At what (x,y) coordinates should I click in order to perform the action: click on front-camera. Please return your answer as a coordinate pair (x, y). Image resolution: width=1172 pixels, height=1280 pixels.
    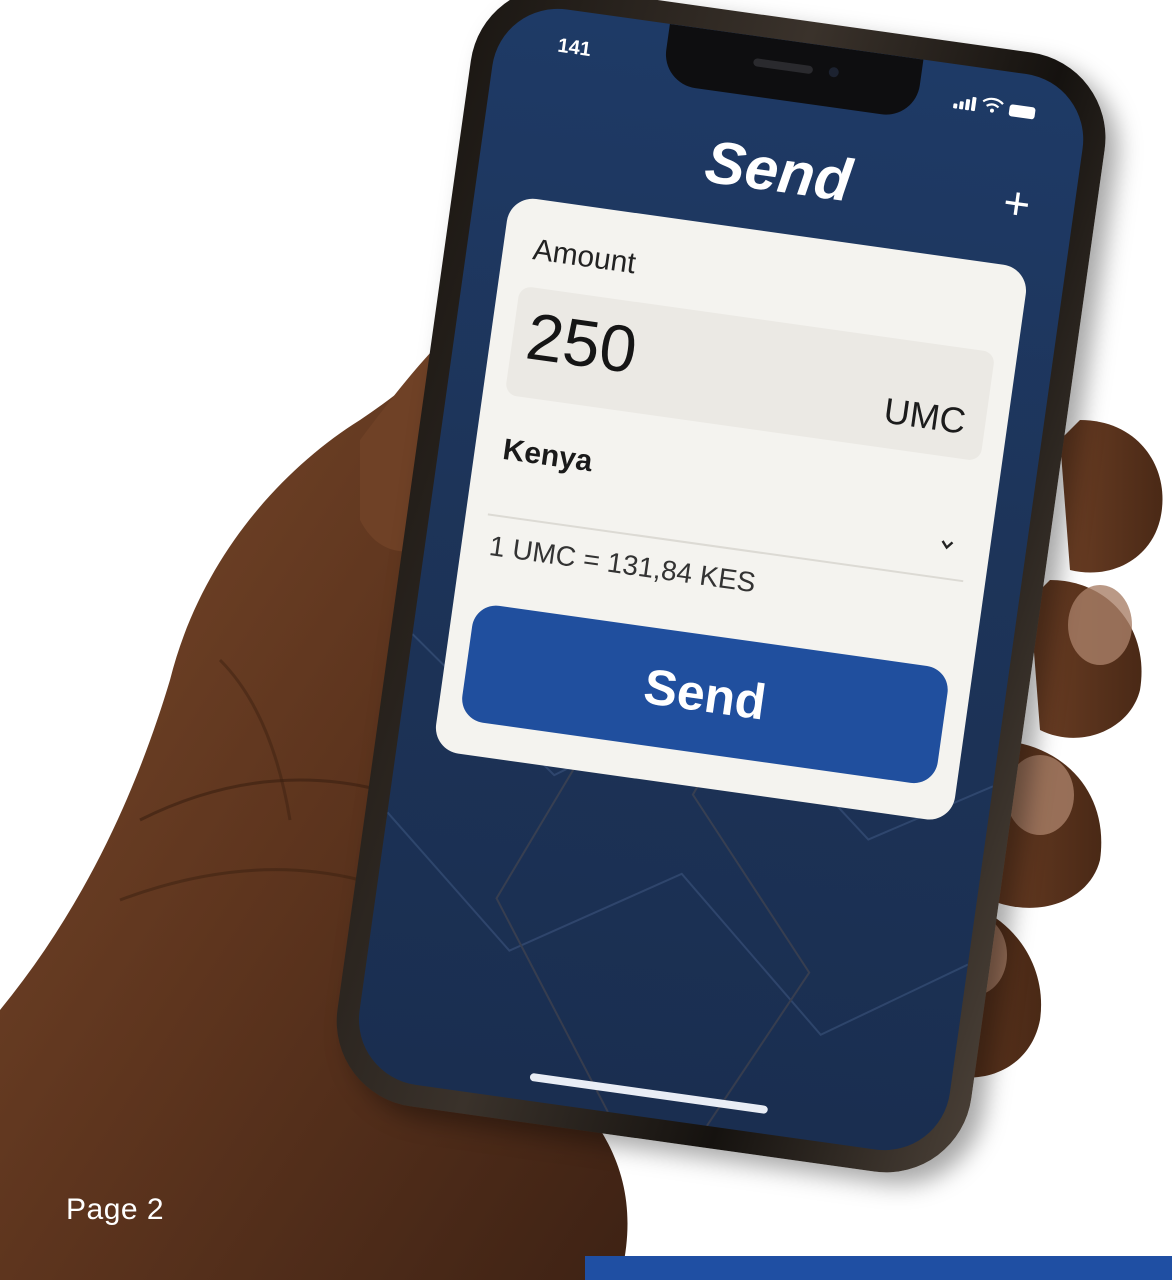
    Looking at the image, I should click on (834, 72).